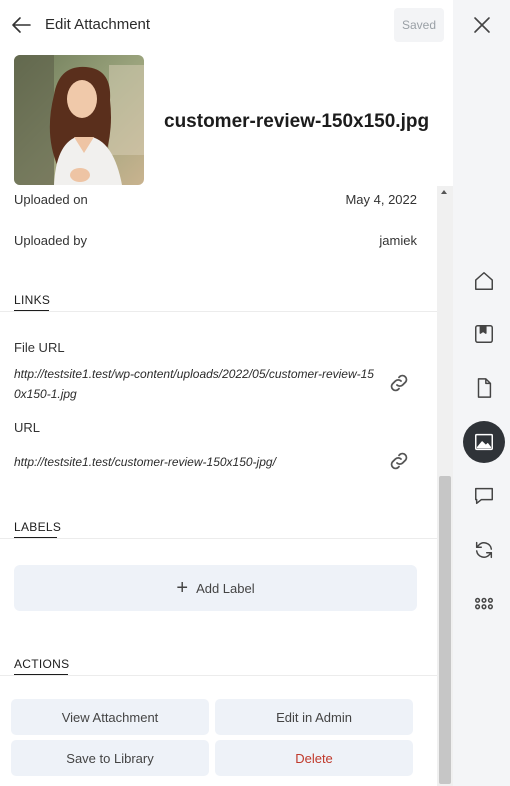 This screenshot has height=786, width=510. I want to click on add-label-button: + Add Label, so click(215, 588).